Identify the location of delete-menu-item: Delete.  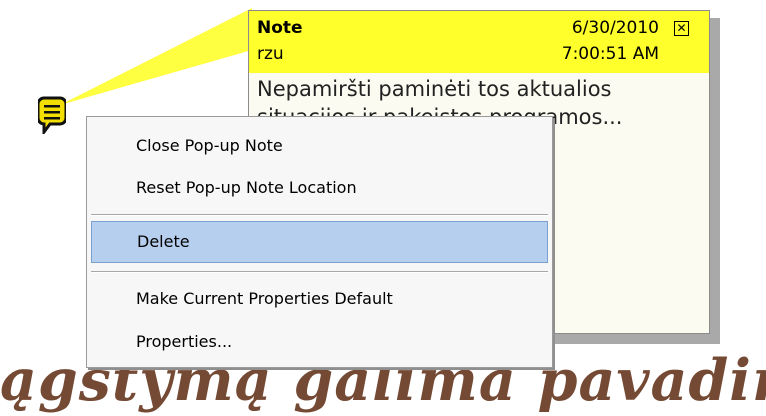
(319, 242).